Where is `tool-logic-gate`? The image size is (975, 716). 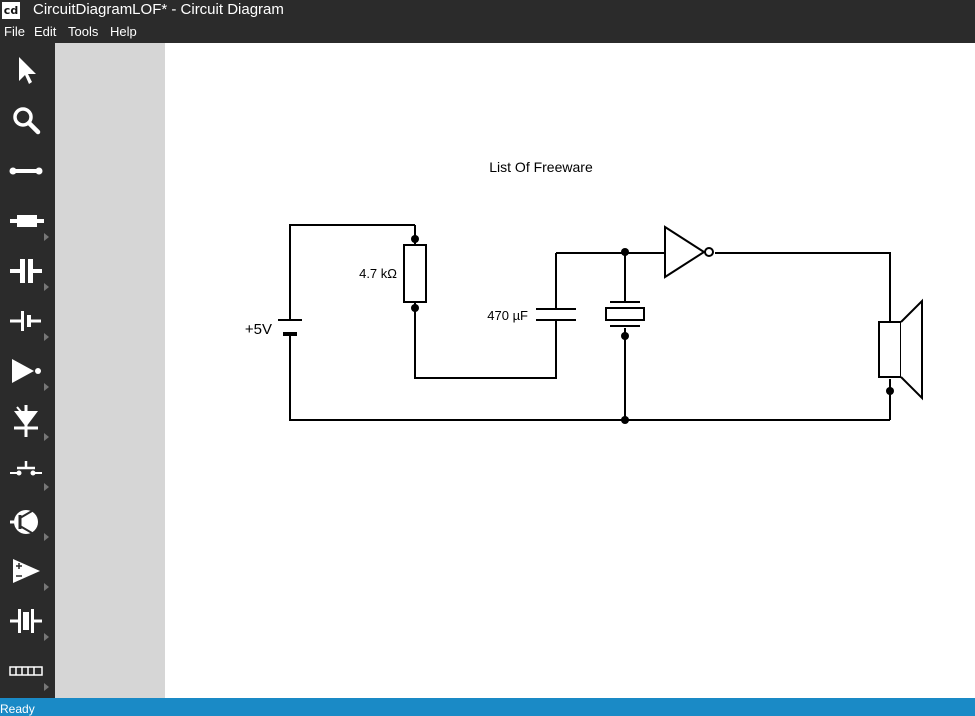 tool-logic-gate is located at coordinates (27, 370).